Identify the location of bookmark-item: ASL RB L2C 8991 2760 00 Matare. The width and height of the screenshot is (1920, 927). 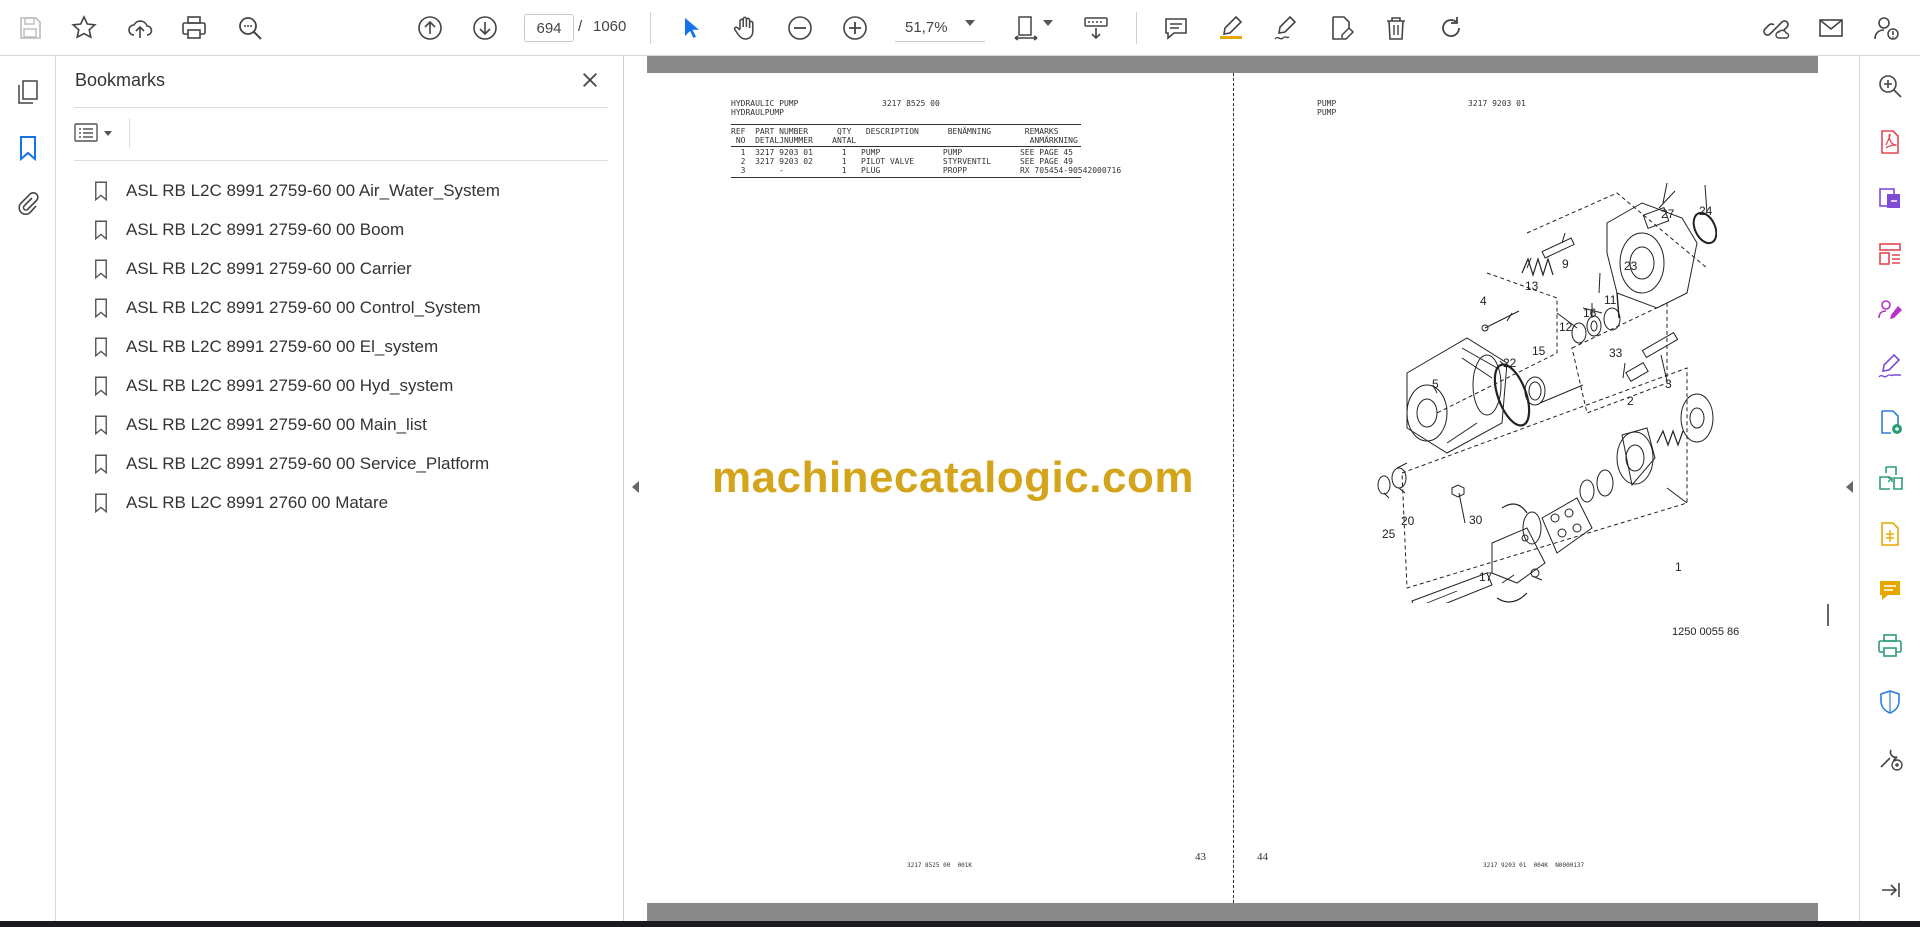
(346, 502).